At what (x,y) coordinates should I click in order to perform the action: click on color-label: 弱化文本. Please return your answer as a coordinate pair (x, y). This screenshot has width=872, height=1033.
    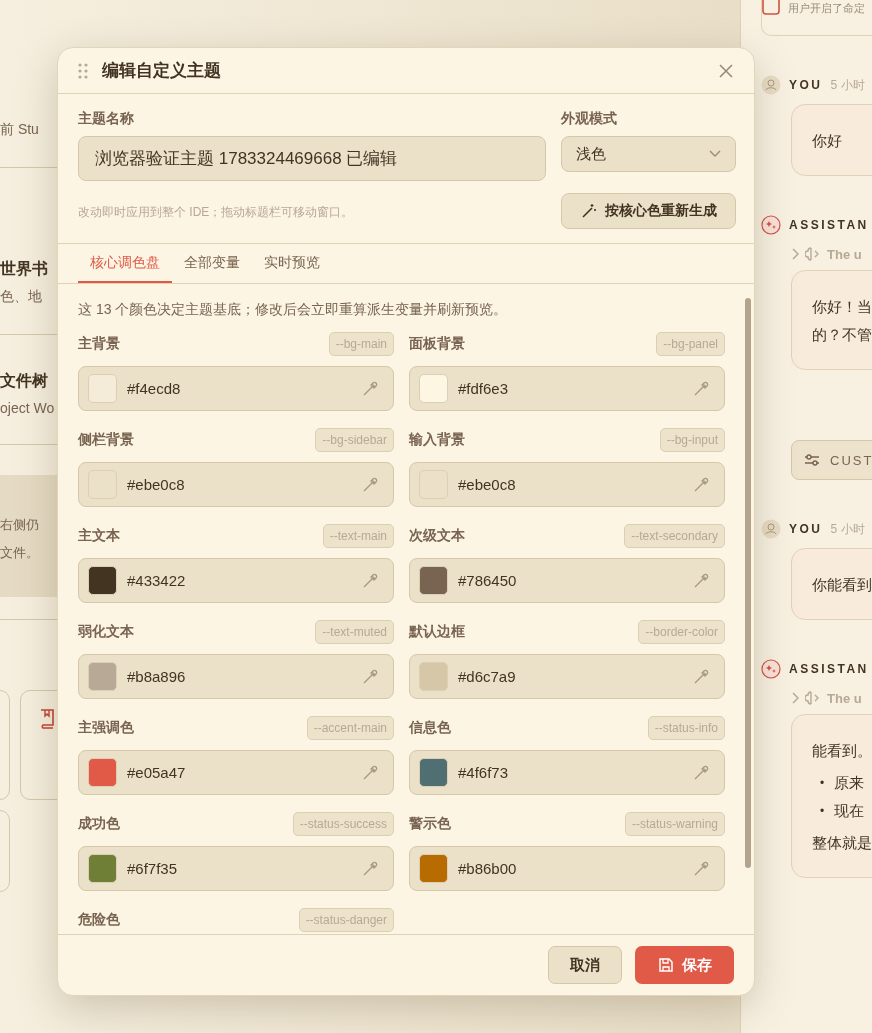
    Looking at the image, I should click on (106, 632).